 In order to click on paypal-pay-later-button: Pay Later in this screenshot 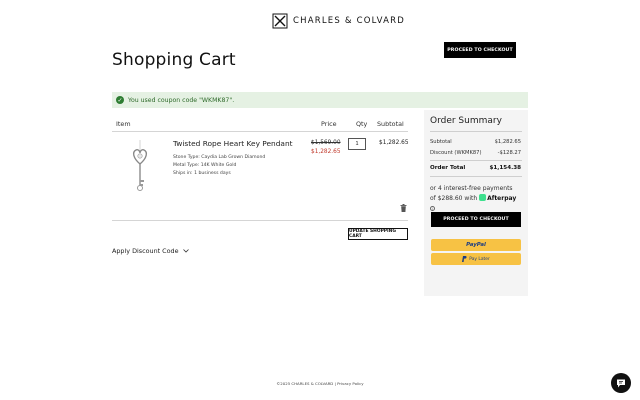, I will do `click(476, 259)`.